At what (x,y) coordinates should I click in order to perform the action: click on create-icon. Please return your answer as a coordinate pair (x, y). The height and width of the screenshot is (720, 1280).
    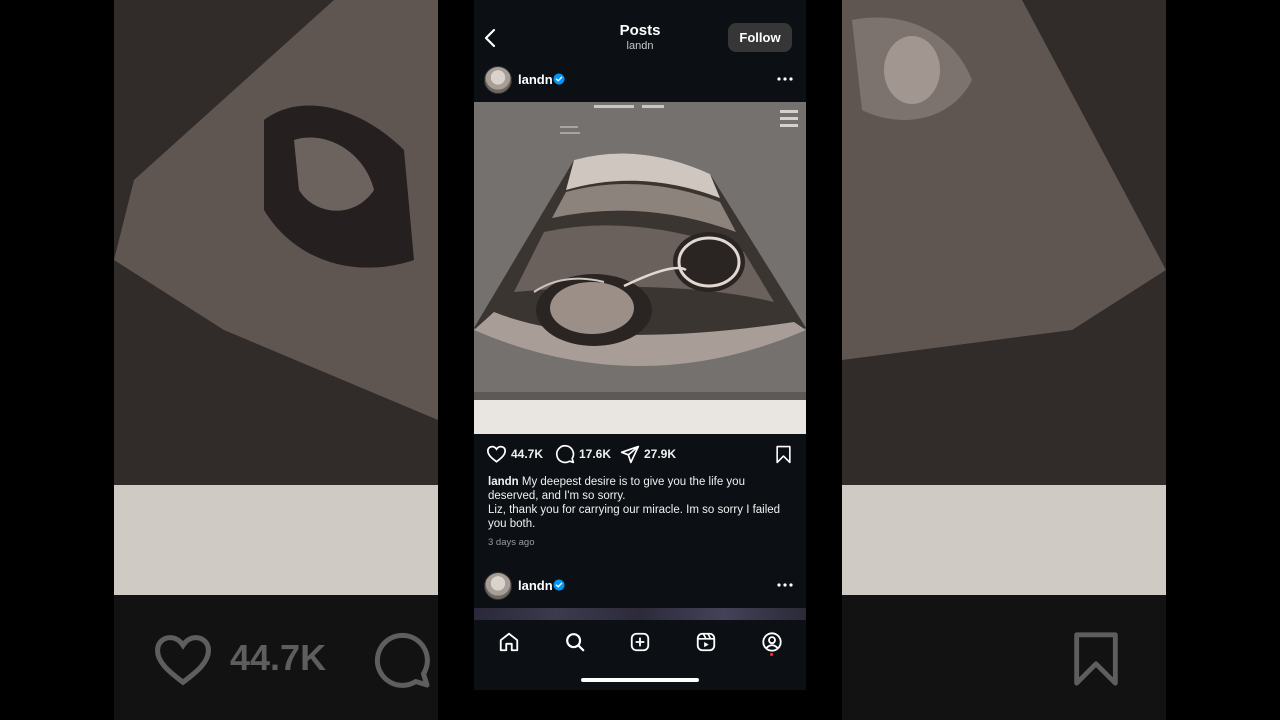
    Looking at the image, I should click on (640, 642).